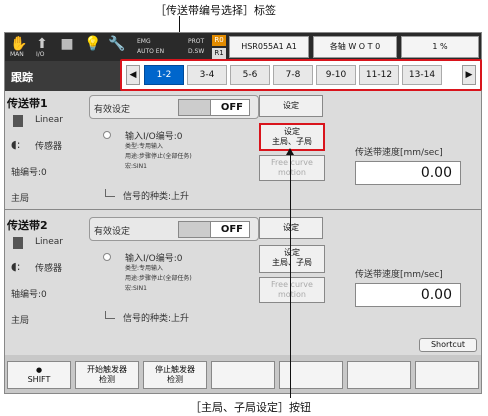 The image size is (488, 416). I want to click on bulb-icon: 💡, so click(93, 47).